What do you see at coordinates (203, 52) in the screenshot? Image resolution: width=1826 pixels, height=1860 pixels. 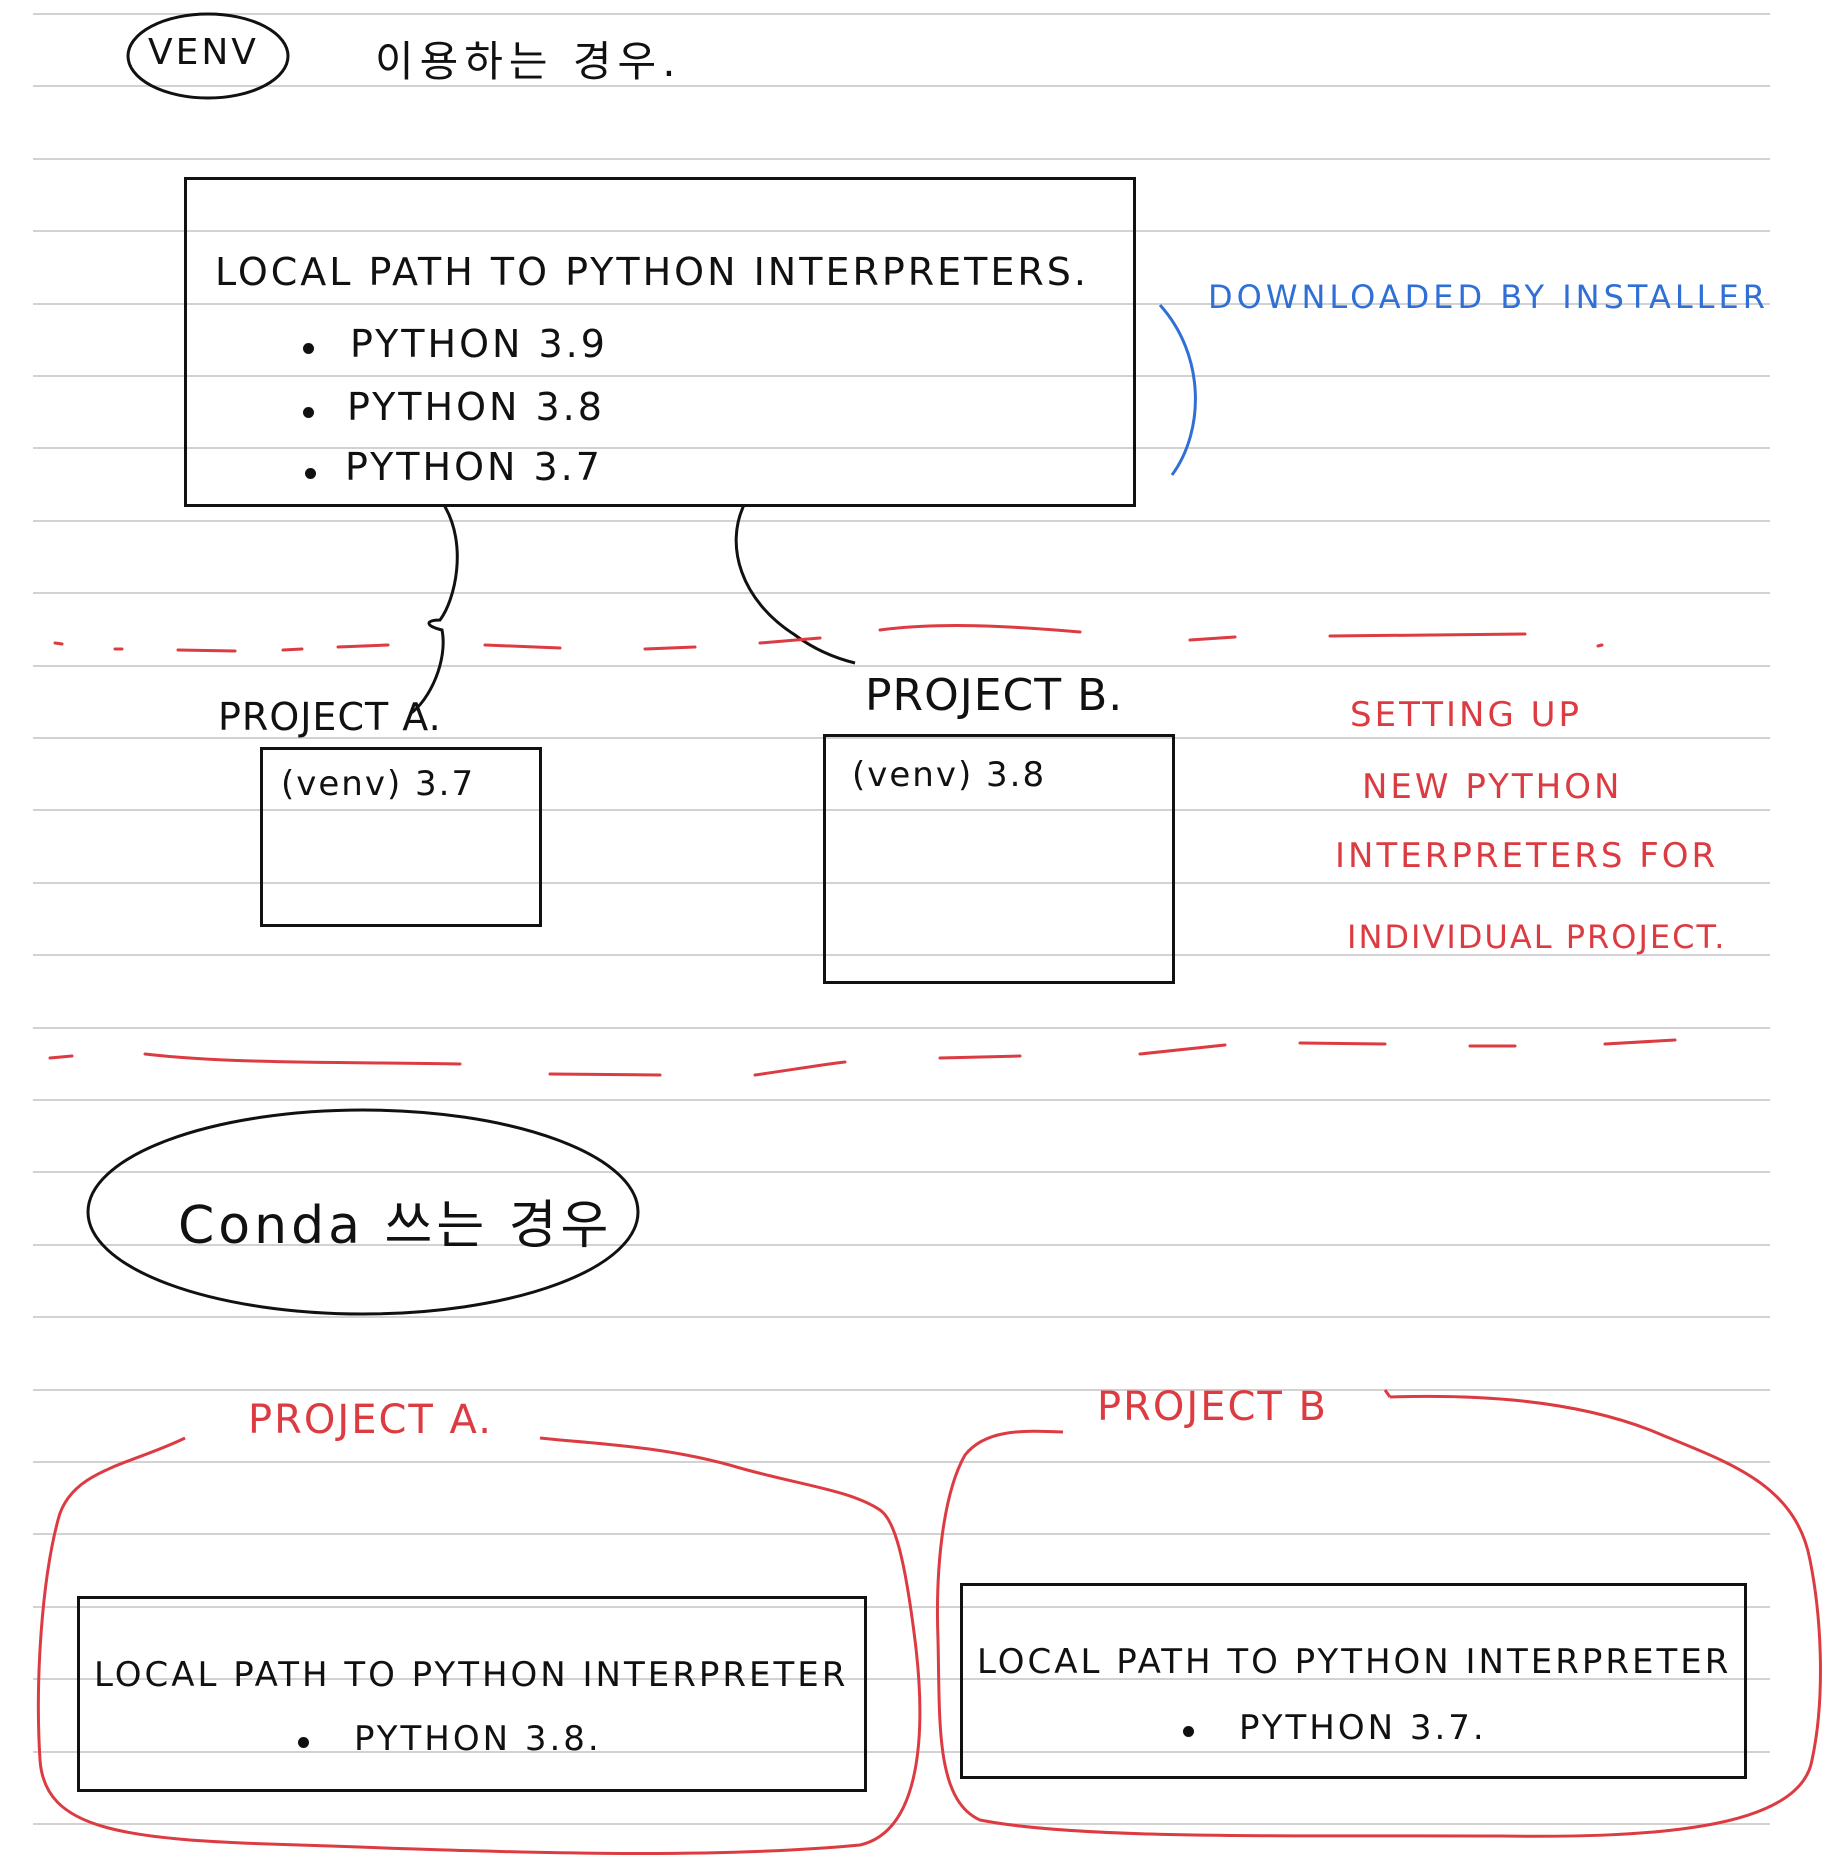 I see `venv-badge: VENV` at bounding box center [203, 52].